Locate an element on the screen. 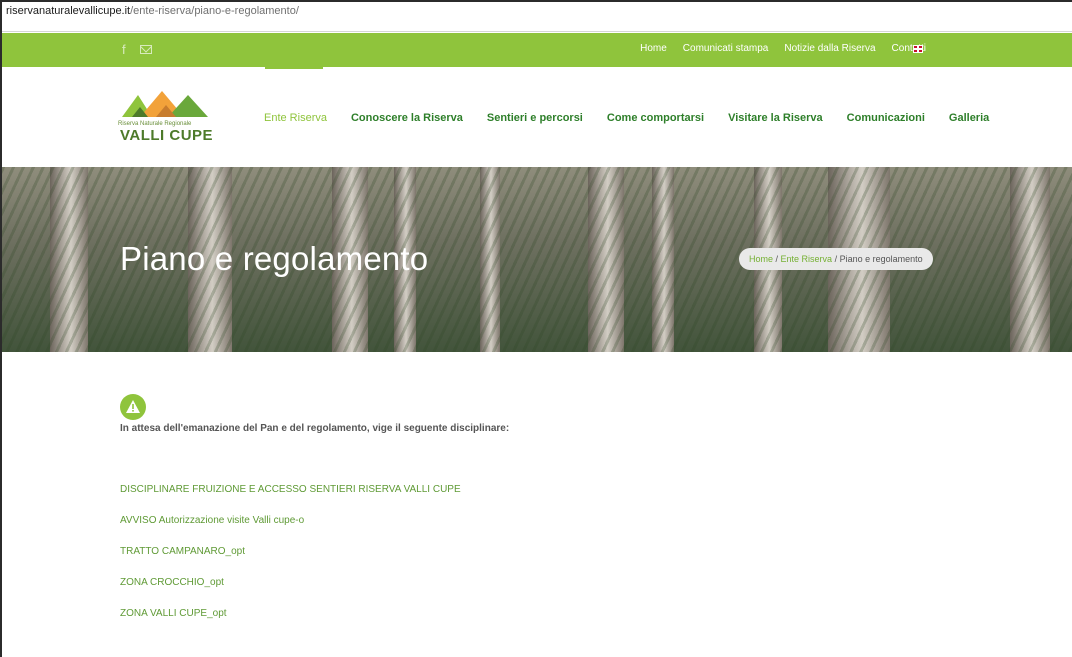 This screenshot has height=657, width=1072. doc-link-zona-crocchio: ZONA CROCCHIO_opt is located at coordinates (290, 592).